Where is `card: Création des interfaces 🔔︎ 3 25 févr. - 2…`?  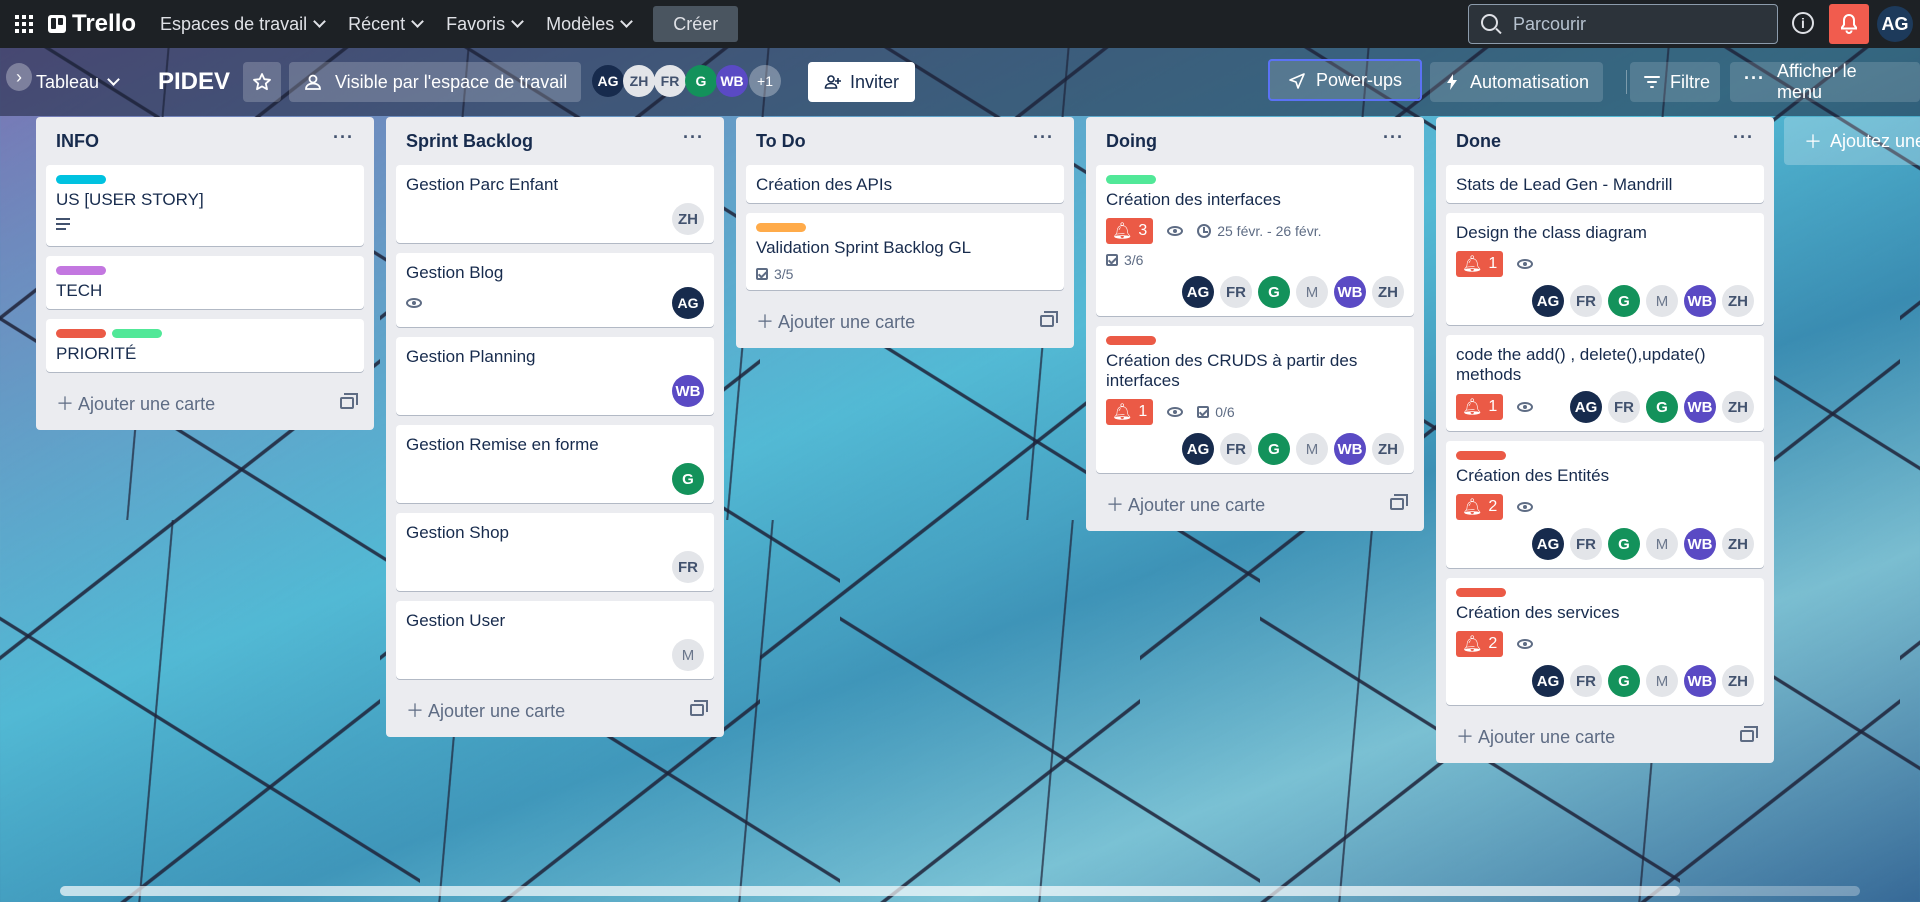
card: Création des interfaces 🔔︎ 3 25 févr. - 2… is located at coordinates (1255, 240).